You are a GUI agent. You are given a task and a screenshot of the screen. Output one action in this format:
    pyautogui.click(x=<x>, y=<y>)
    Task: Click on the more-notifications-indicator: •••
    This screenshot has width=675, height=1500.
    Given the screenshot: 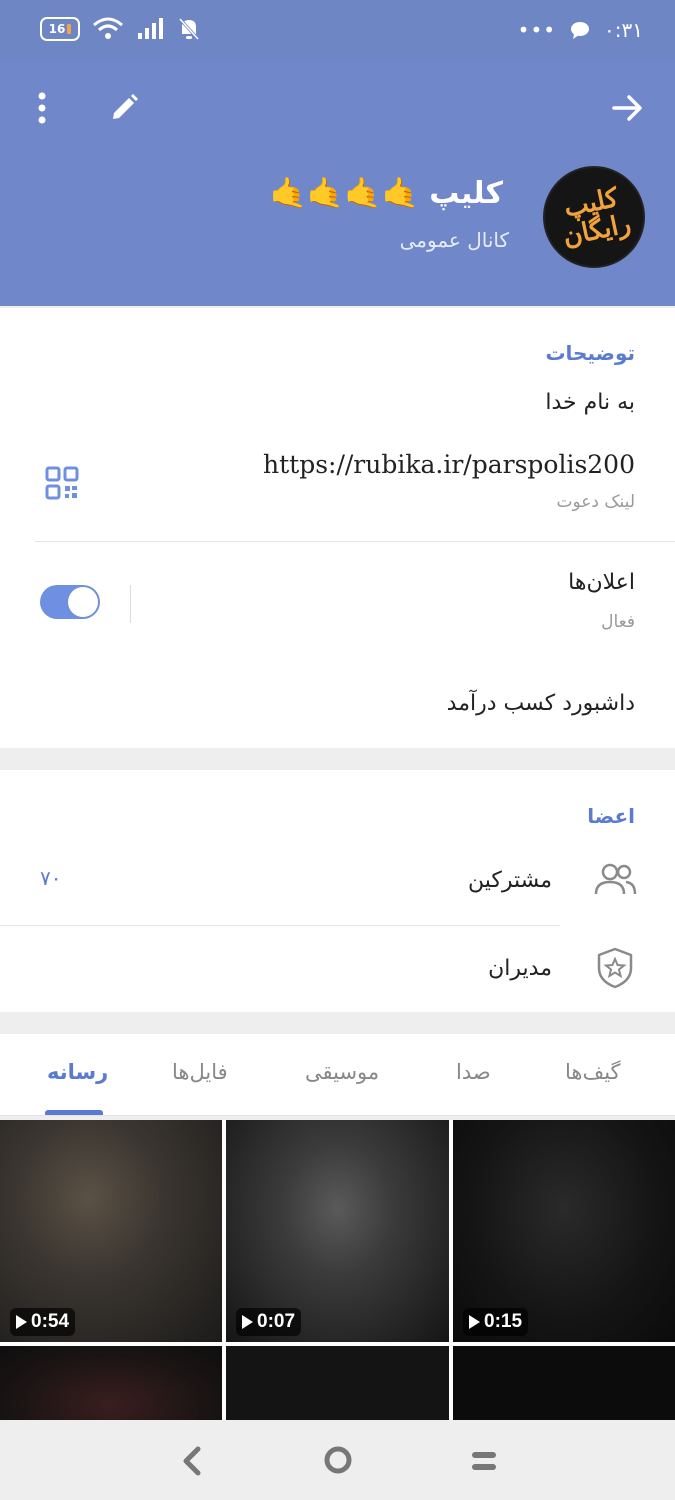 What is the action you would take?
    pyautogui.click(x=537, y=30)
    